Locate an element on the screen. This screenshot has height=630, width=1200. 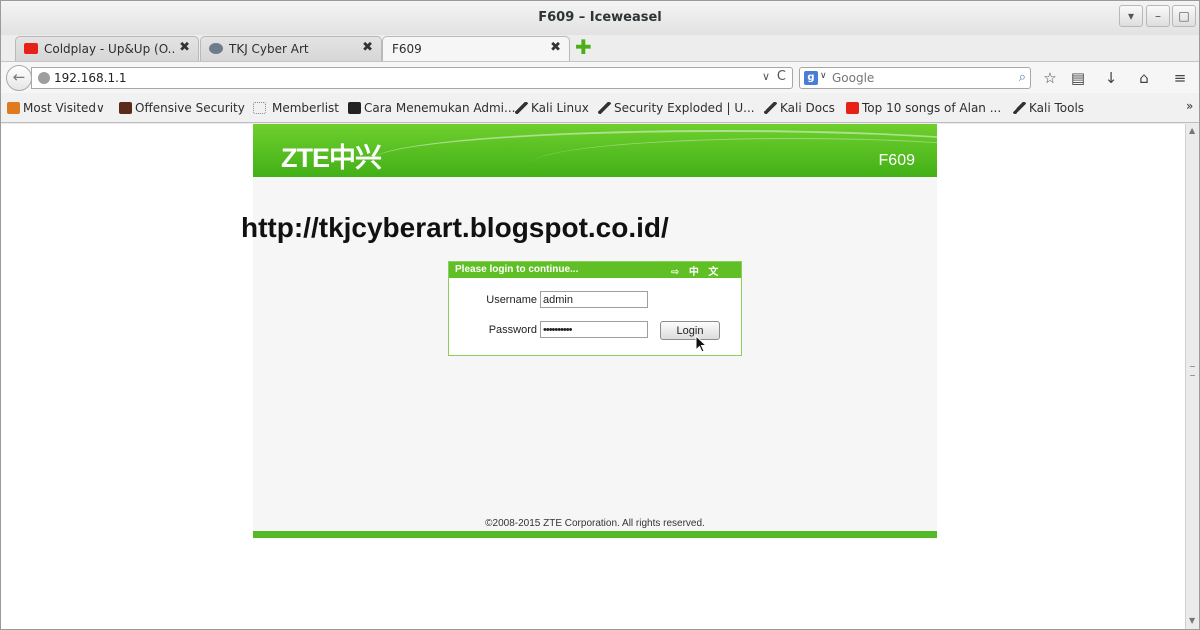
bookmark-memberlist: Memberlist is located at coordinates (296, 108).